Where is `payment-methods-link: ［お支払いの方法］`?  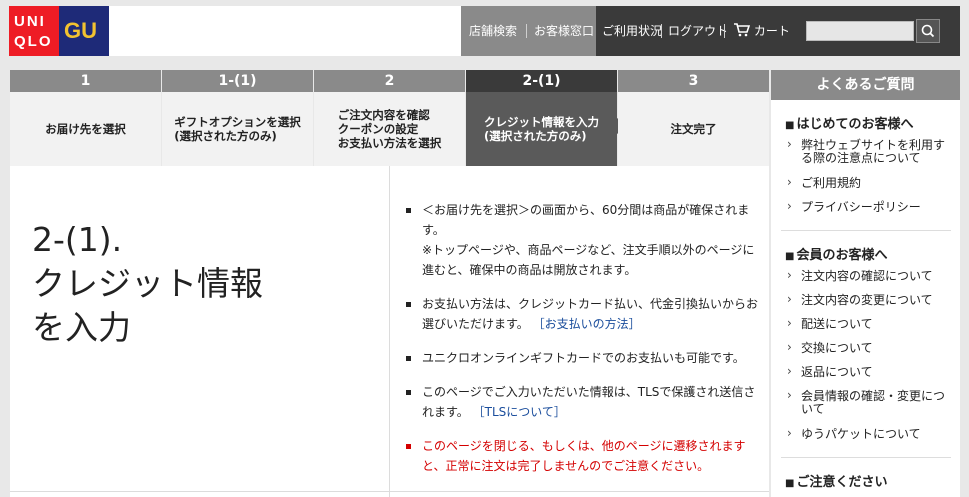
payment-methods-link: ［お支払いの方法］ is located at coordinates (587, 324).